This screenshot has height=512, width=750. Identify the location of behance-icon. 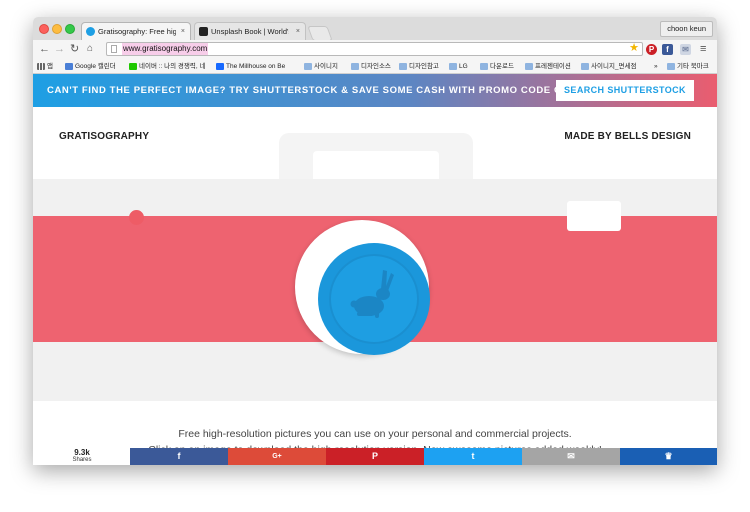
(220, 66).